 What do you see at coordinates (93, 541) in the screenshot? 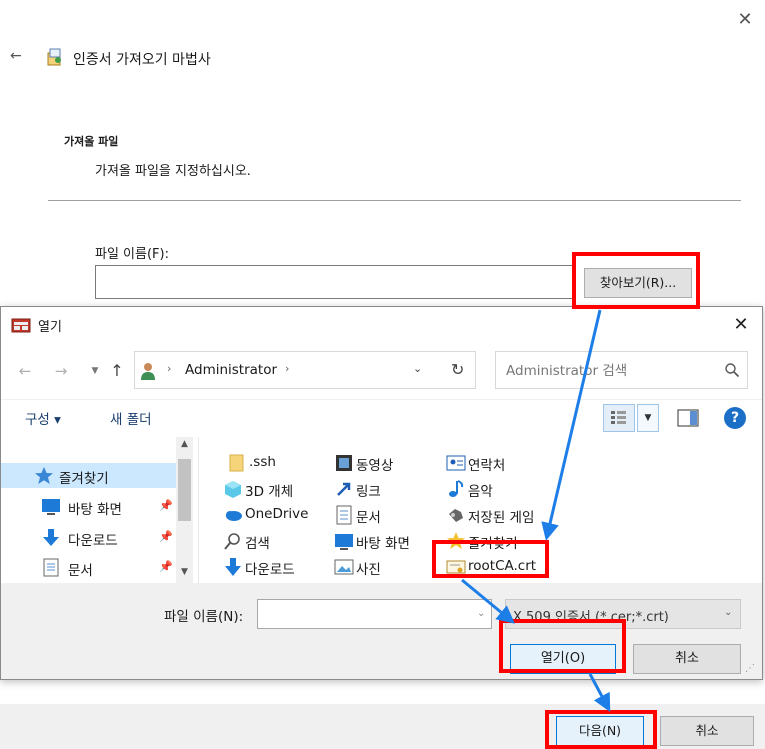
I see `sidebar-item-label: 다운로드` at bounding box center [93, 541].